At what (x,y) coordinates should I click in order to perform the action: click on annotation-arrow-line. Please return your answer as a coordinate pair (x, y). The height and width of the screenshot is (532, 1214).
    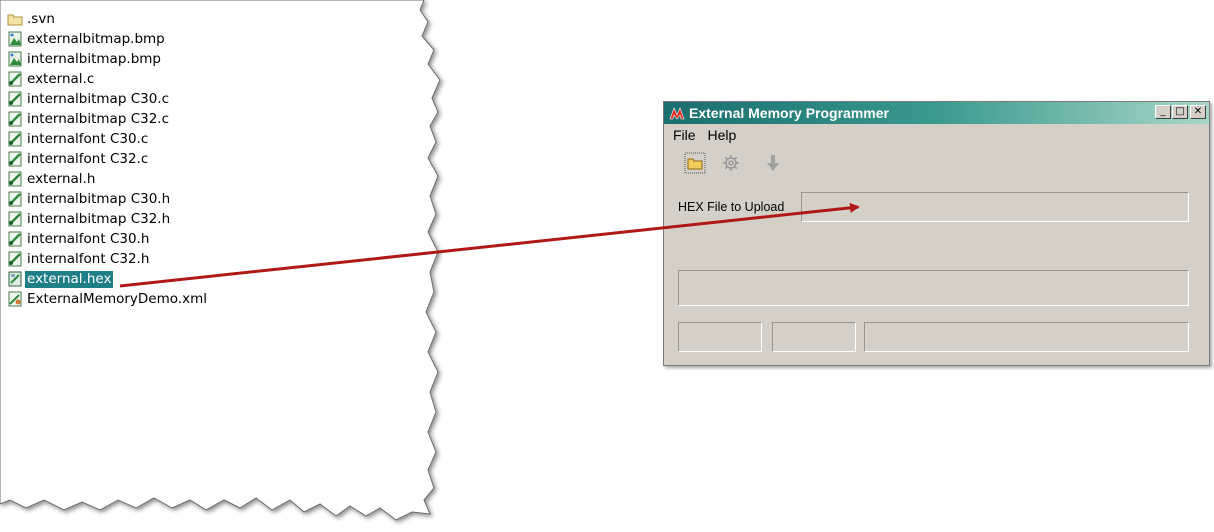
    Looking at the image, I should click on (489, 245).